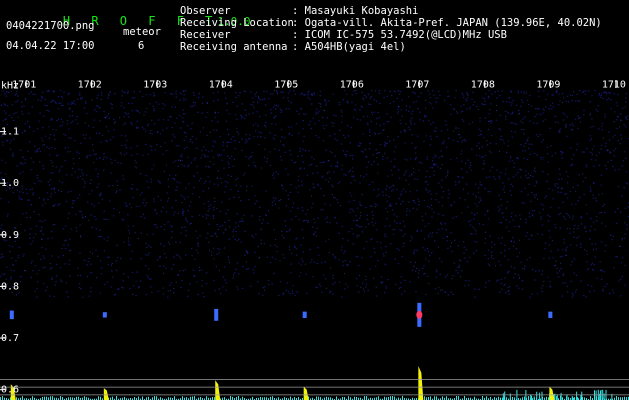 Image resolution: width=629 pixels, height=400 pixels. What do you see at coordinates (234, 47) in the screenshot?
I see `info-antenna-label: Receiving antenna` at bounding box center [234, 47].